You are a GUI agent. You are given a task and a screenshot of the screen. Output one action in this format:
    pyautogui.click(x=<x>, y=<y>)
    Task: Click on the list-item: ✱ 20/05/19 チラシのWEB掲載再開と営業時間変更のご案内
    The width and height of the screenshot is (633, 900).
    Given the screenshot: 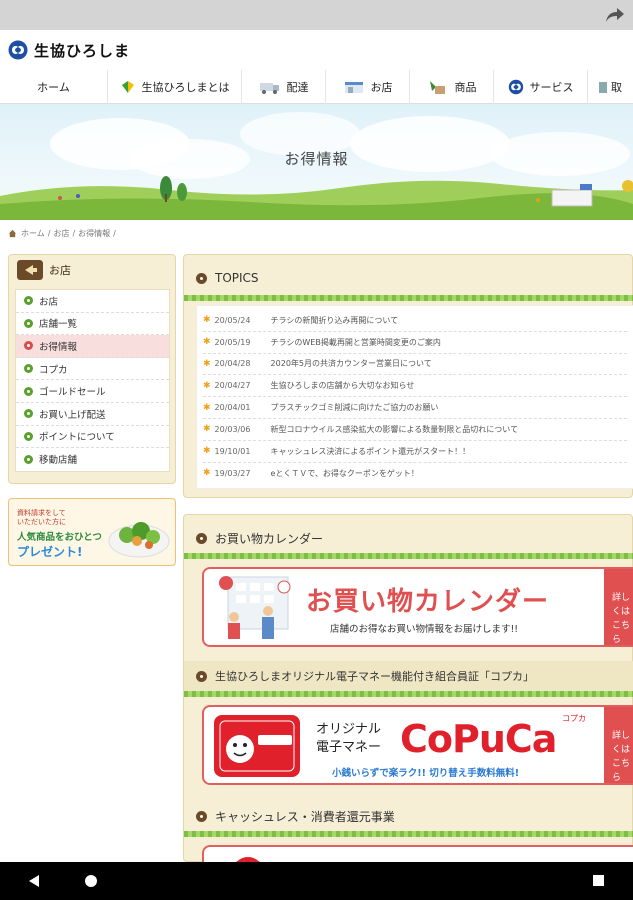 What is the action you would take?
    pyautogui.click(x=415, y=343)
    